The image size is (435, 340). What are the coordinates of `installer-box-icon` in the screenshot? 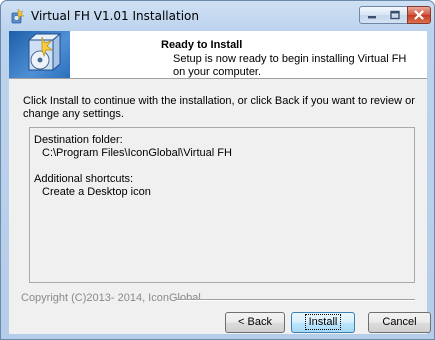 It's located at (44, 52).